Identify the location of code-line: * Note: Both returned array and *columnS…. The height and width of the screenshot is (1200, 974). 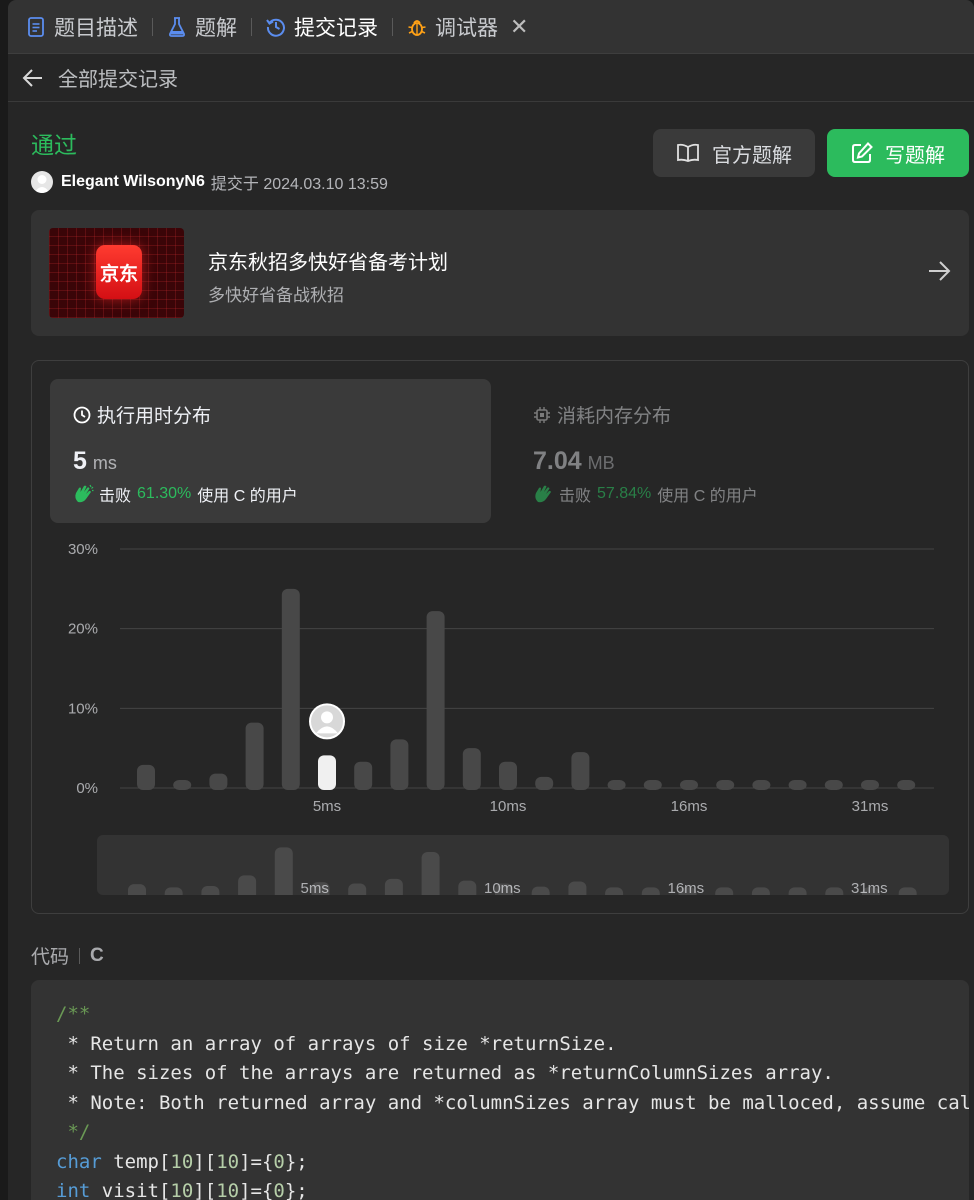
(512, 1103).